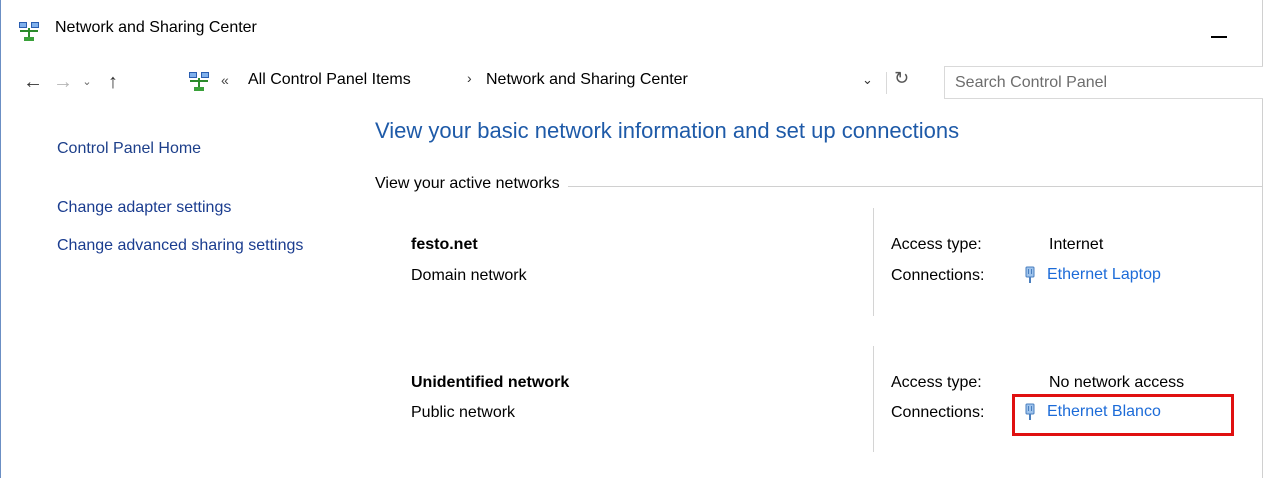 This screenshot has height=478, width=1263. Describe the element at coordinates (490, 382) in the screenshot. I see `network-name: Unidentified network` at that location.